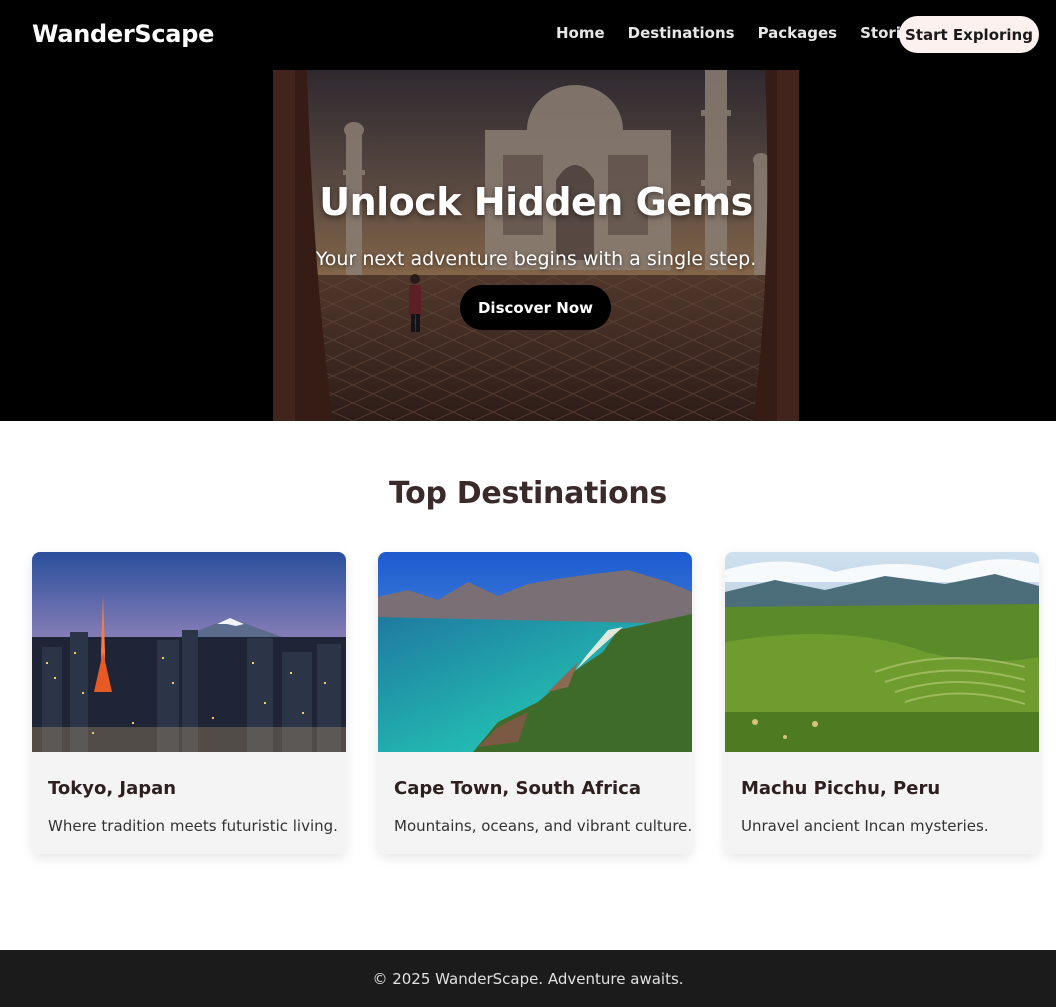 Image resolution: width=1056 pixels, height=1007 pixels. What do you see at coordinates (681, 33) in the screenshot?
I see `nav-link-destinations: Destinations` at bounding box center [681, 33].